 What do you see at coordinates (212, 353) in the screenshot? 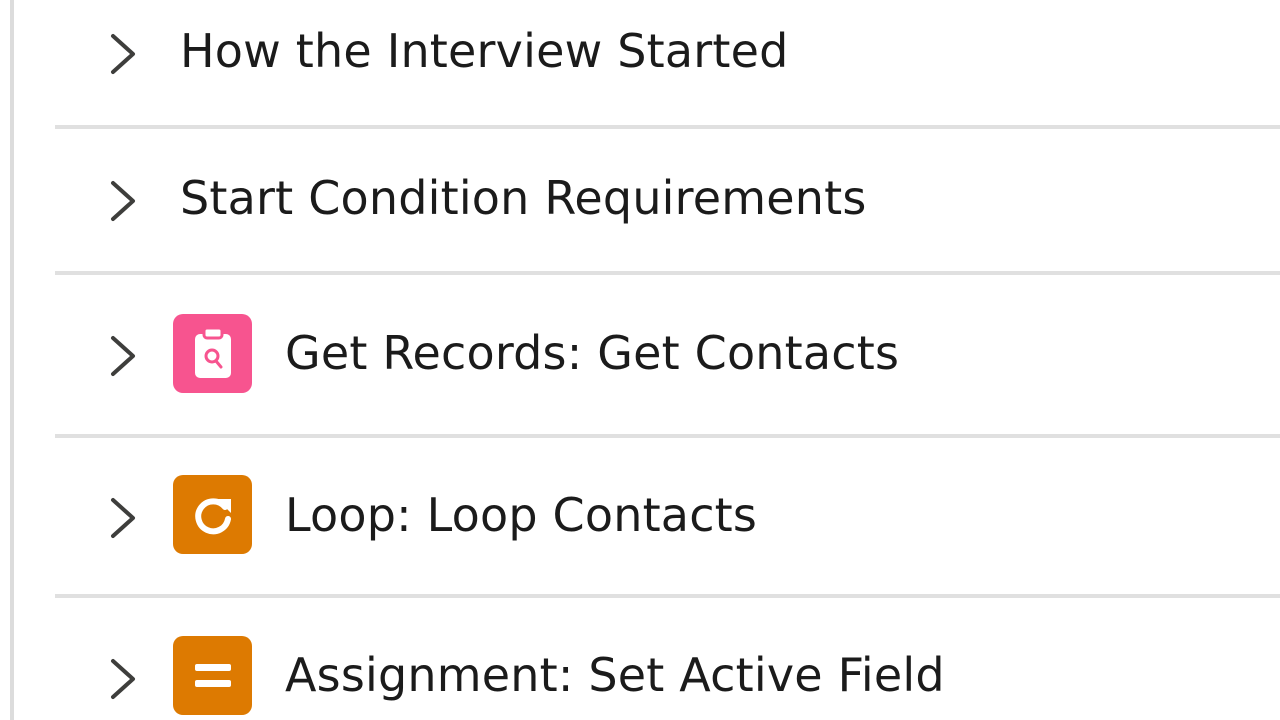
I see `get-records-icon` at bounding box center [212, 353].